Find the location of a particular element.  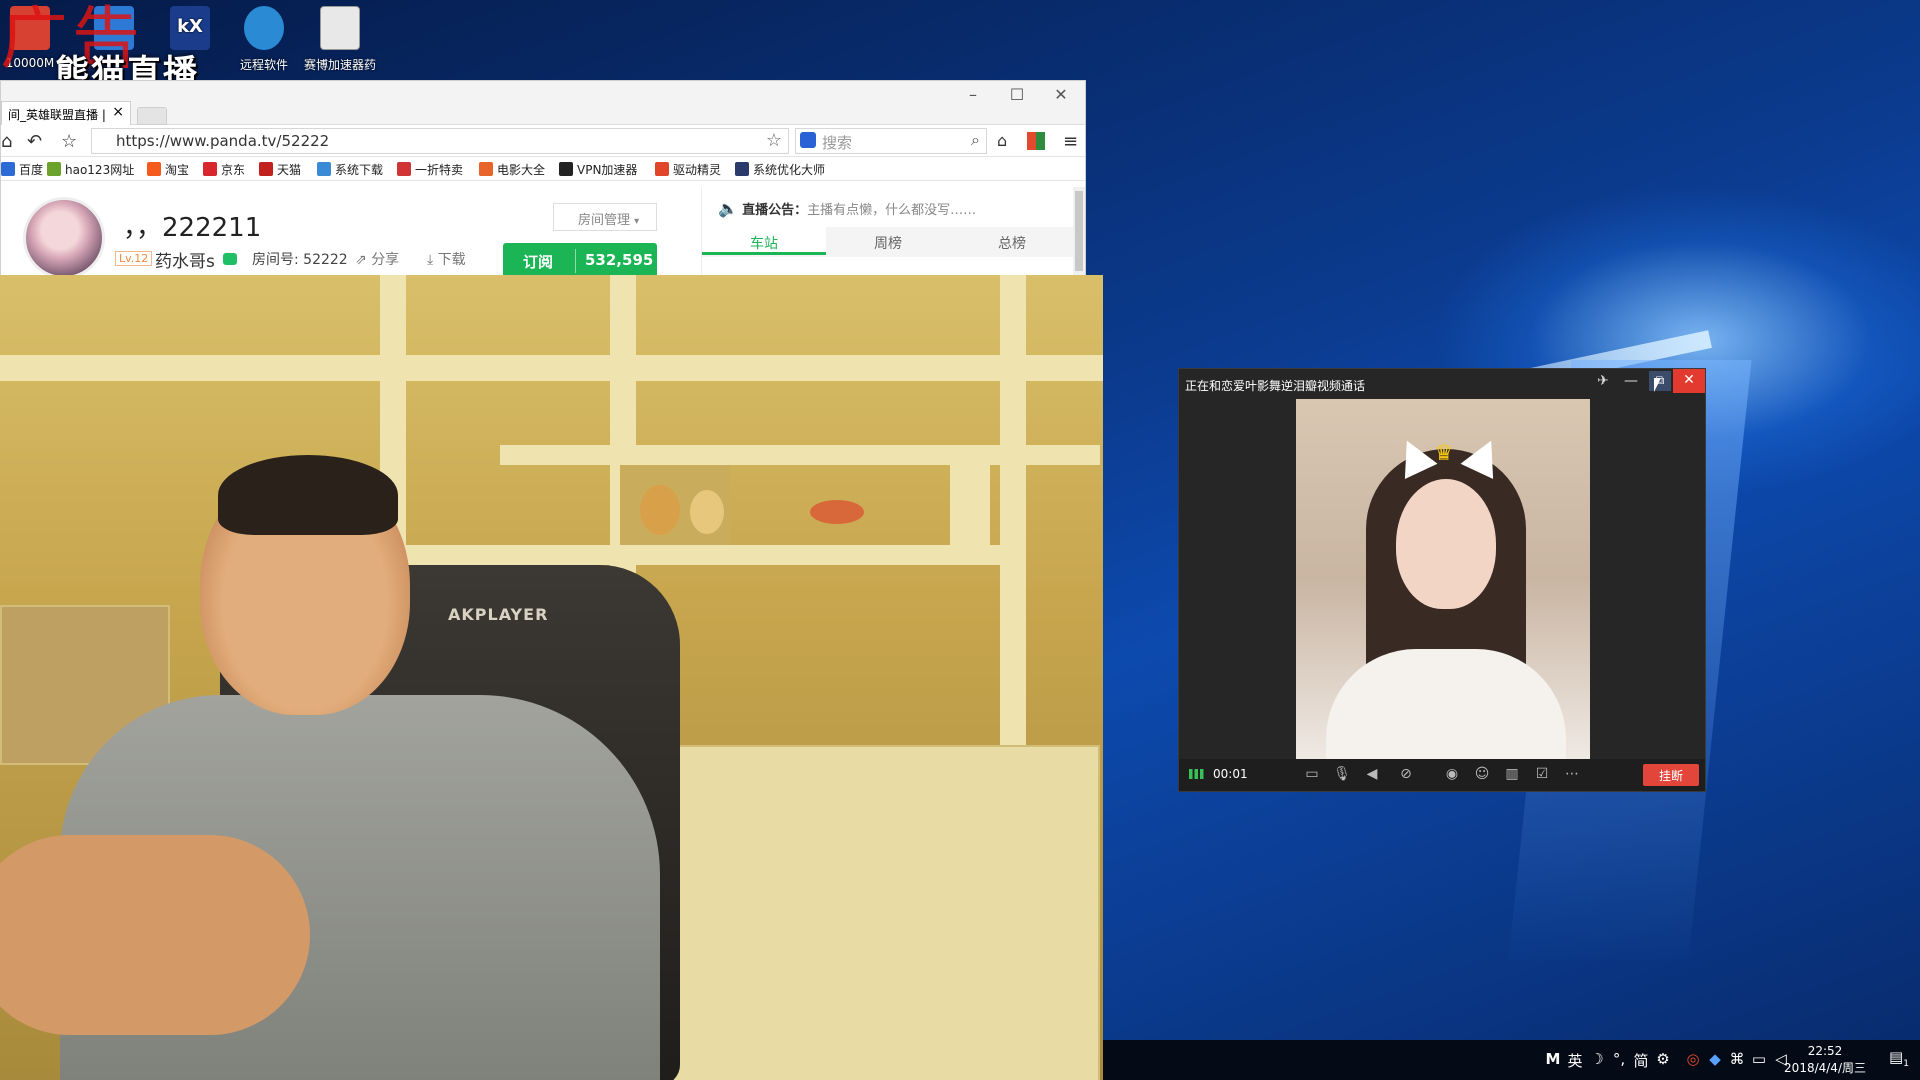

back-icon: ↶ is located at coordinates (34, 141).